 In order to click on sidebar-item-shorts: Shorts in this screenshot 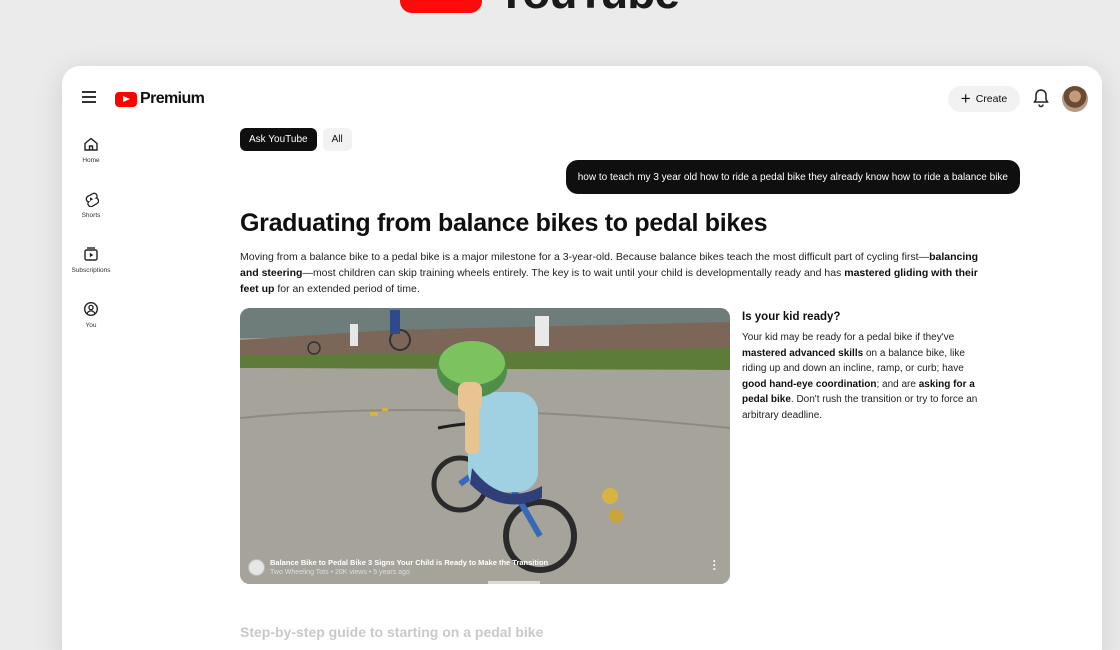, I will do `click(91, 218)`.